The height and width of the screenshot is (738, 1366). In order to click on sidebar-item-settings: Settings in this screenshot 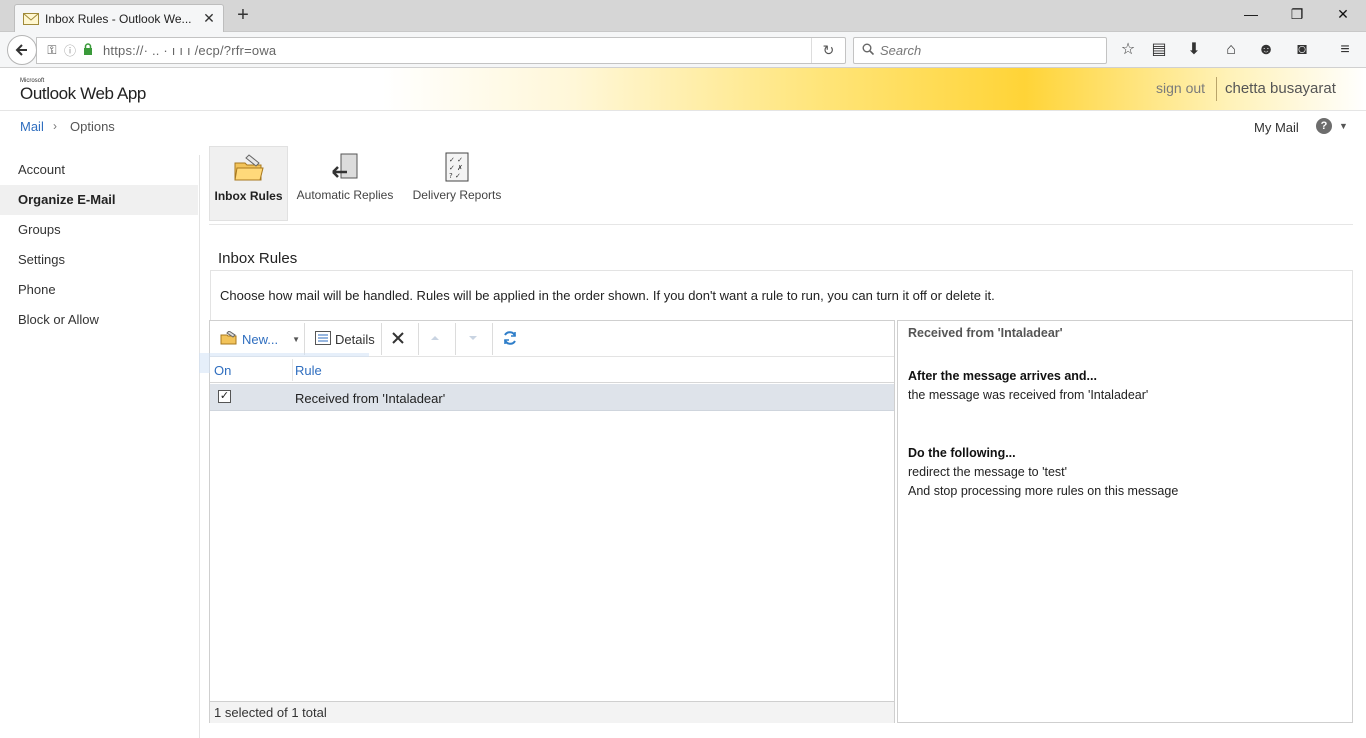, I will do `click(99, 260)`.